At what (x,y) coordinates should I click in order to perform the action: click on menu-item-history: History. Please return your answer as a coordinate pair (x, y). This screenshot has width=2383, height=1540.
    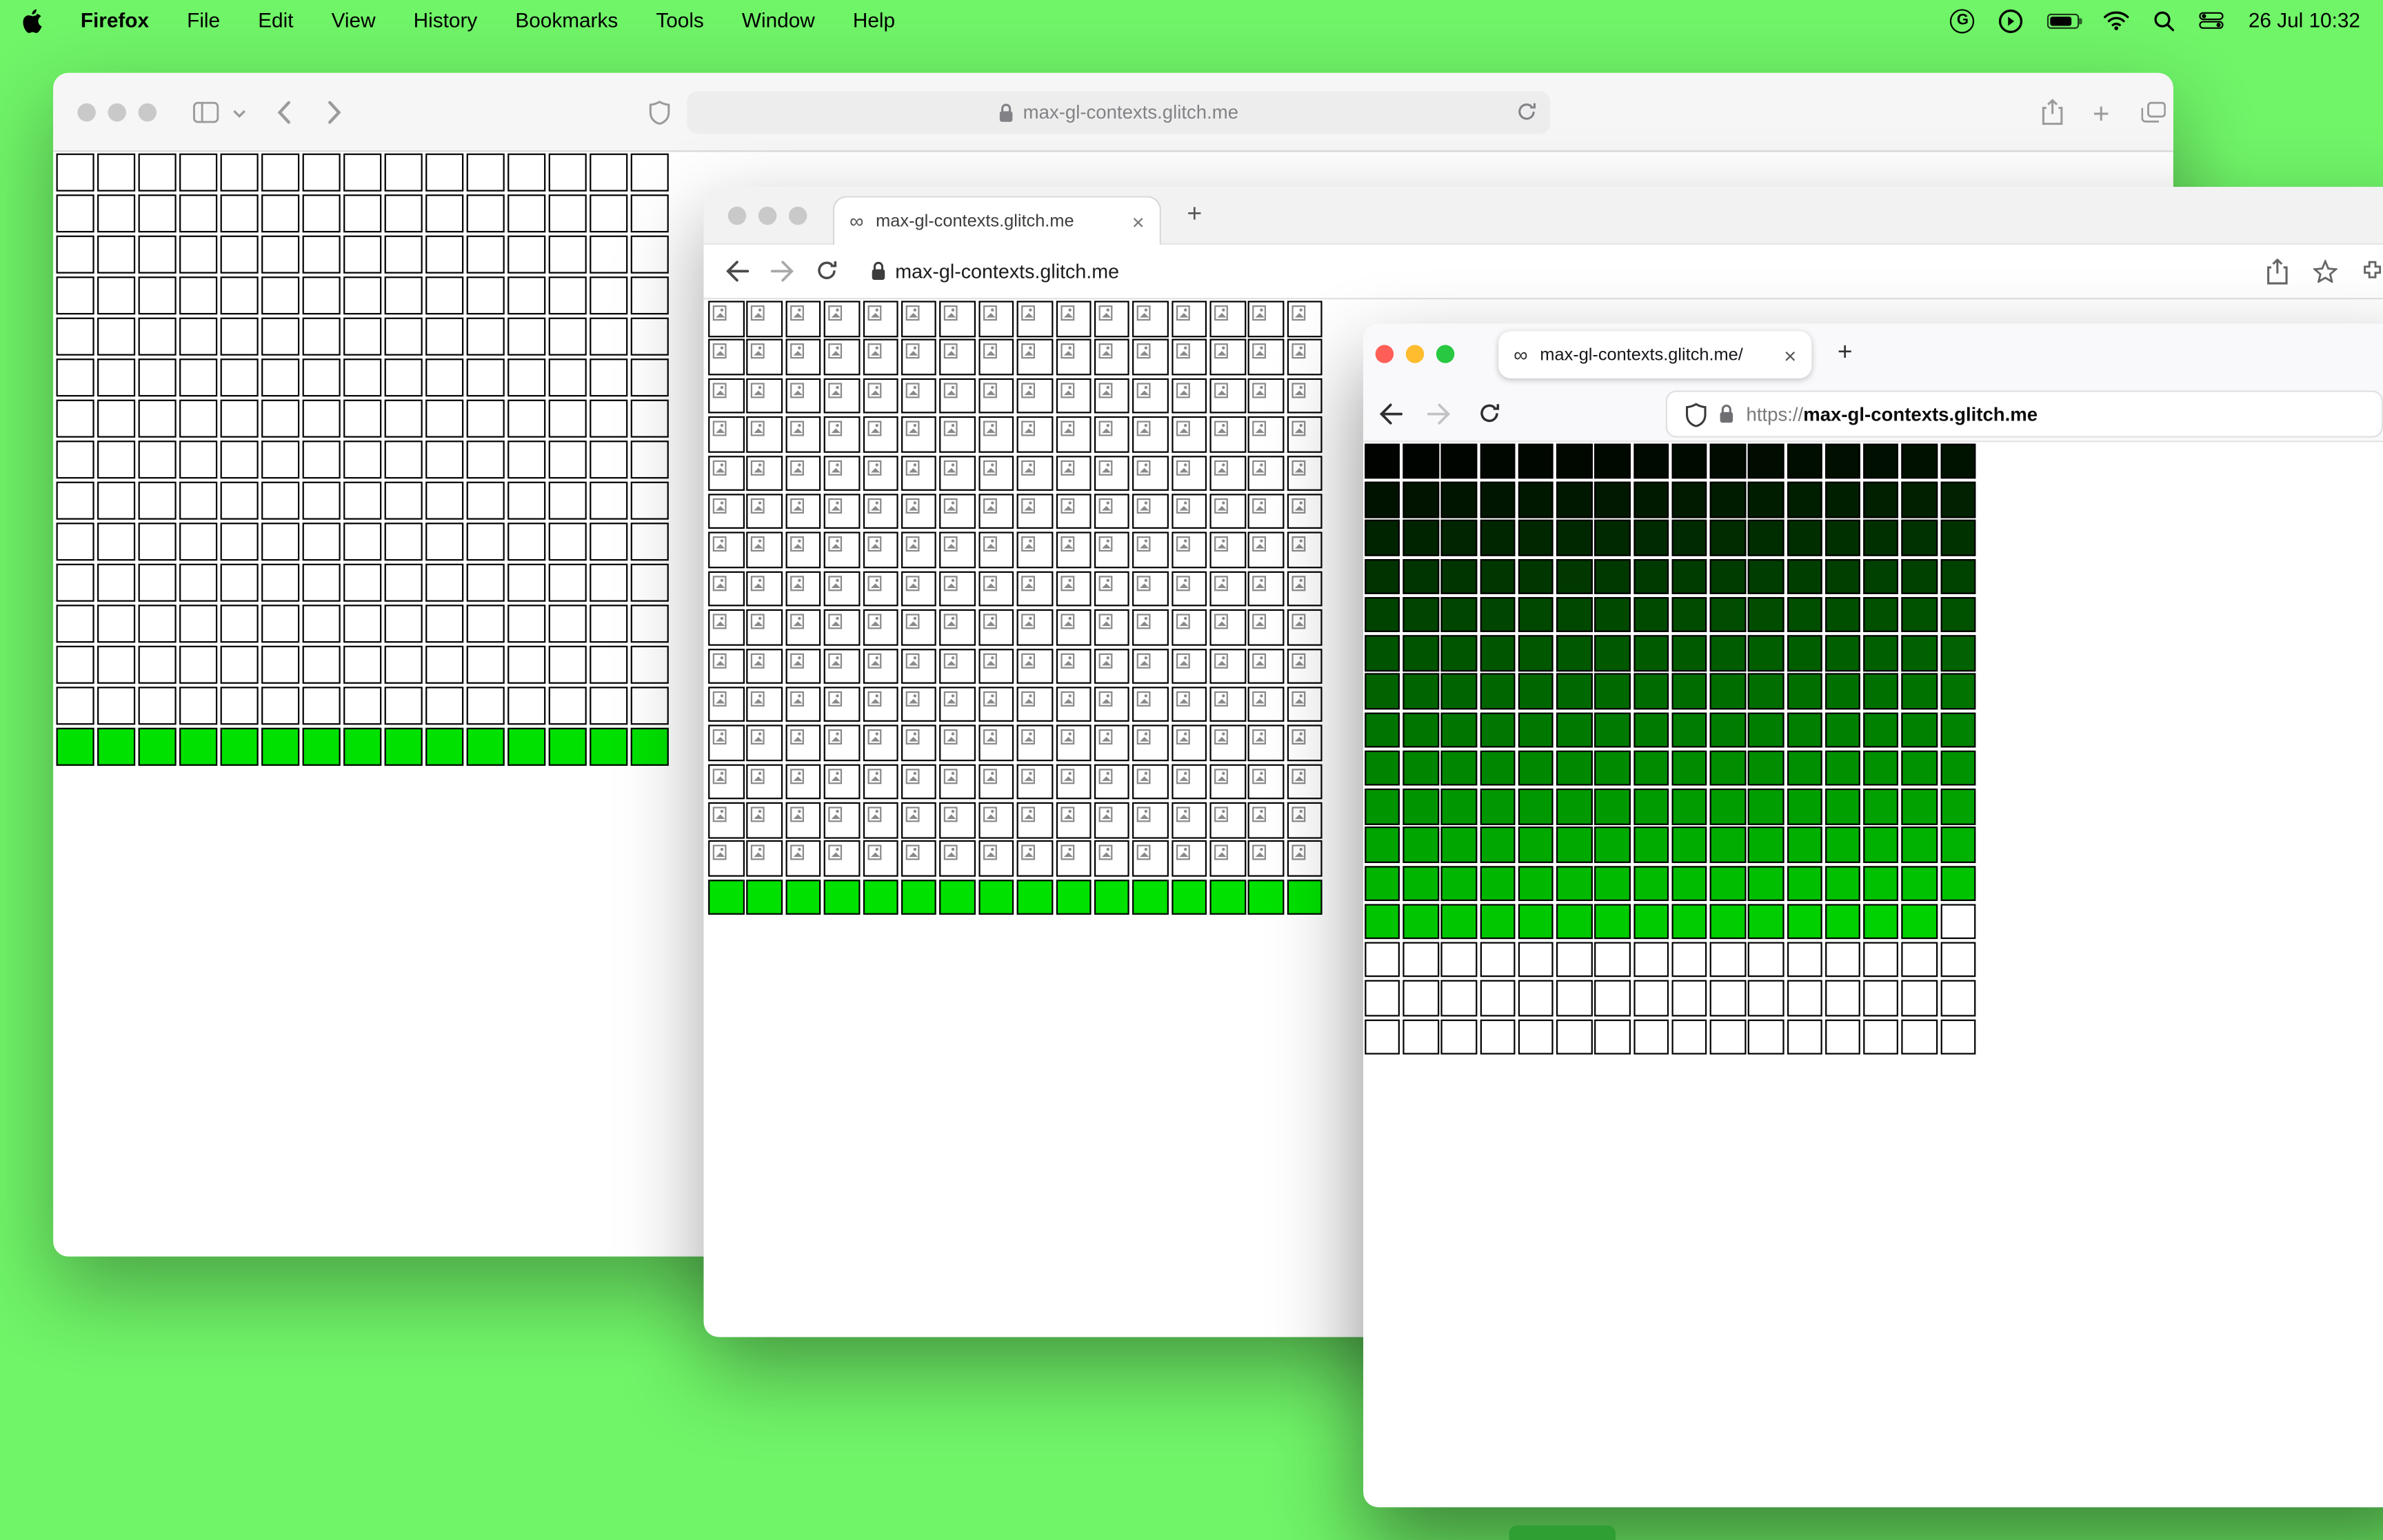
    Looking at the image, I should click on (446, 21).